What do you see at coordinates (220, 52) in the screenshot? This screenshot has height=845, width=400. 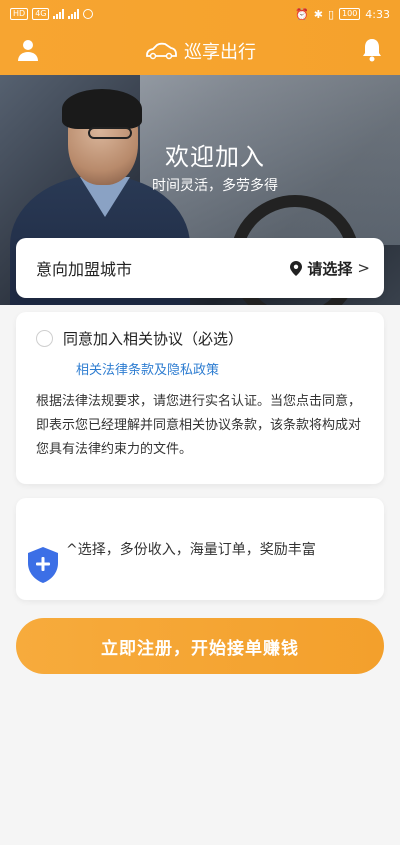 I see `brand-name: 巡享出行` at bounding box center [220, 52].